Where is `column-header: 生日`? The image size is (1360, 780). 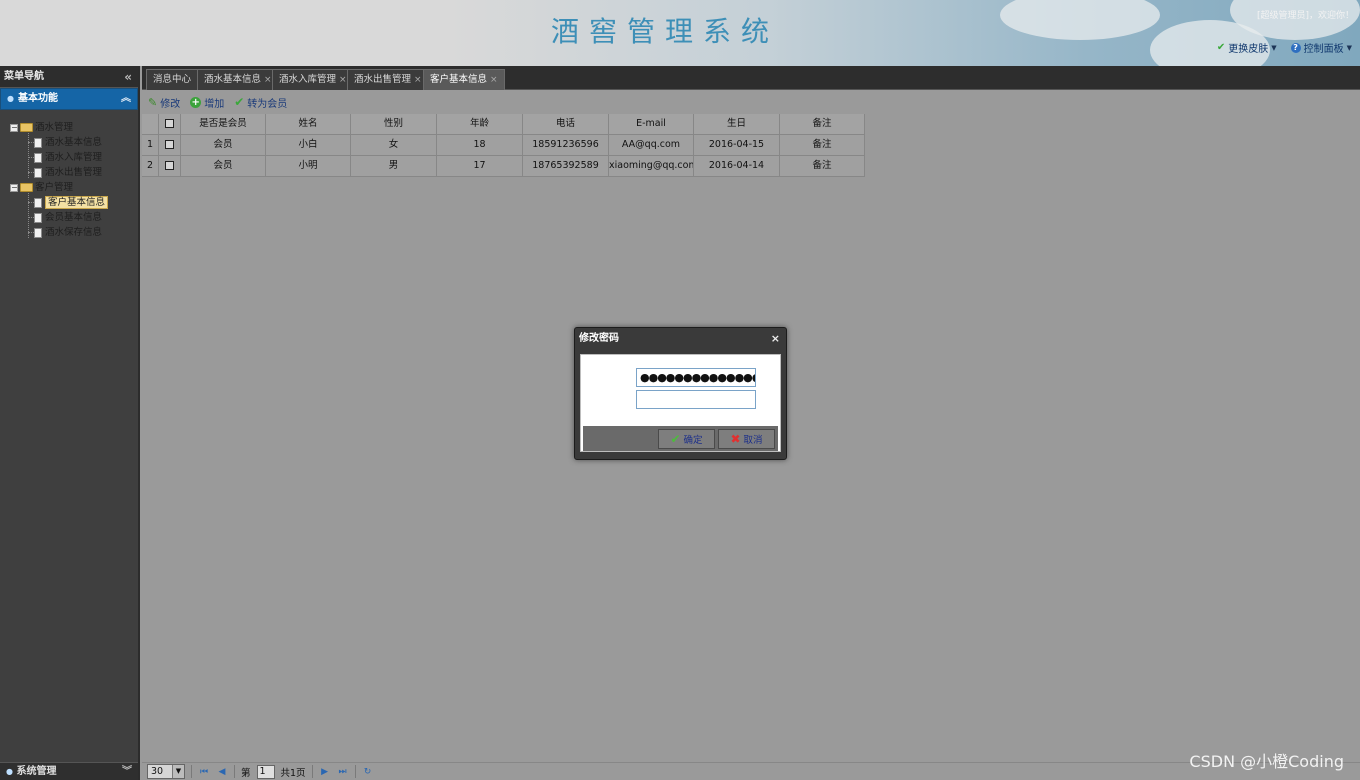 column-header: 生日 is located at coordinates (737, 124).